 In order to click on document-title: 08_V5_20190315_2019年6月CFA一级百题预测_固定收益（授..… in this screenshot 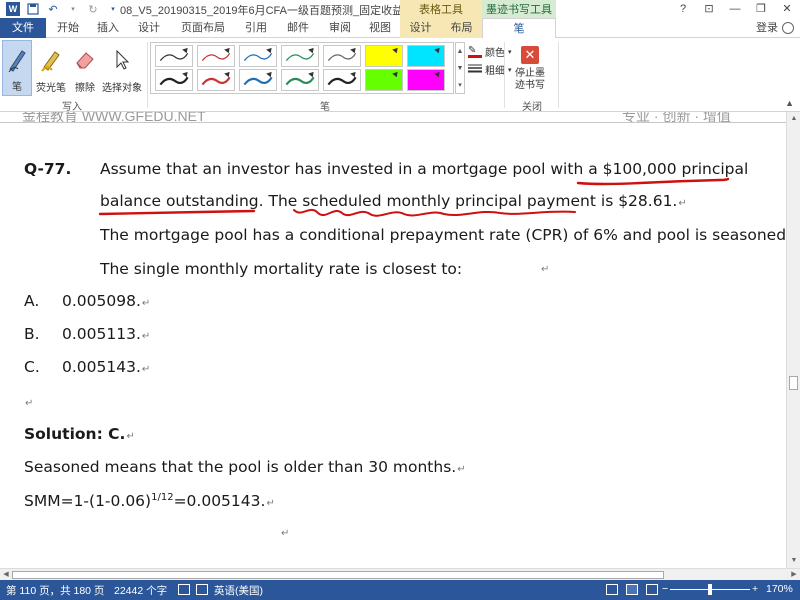, I will do `click(277, 11)`.